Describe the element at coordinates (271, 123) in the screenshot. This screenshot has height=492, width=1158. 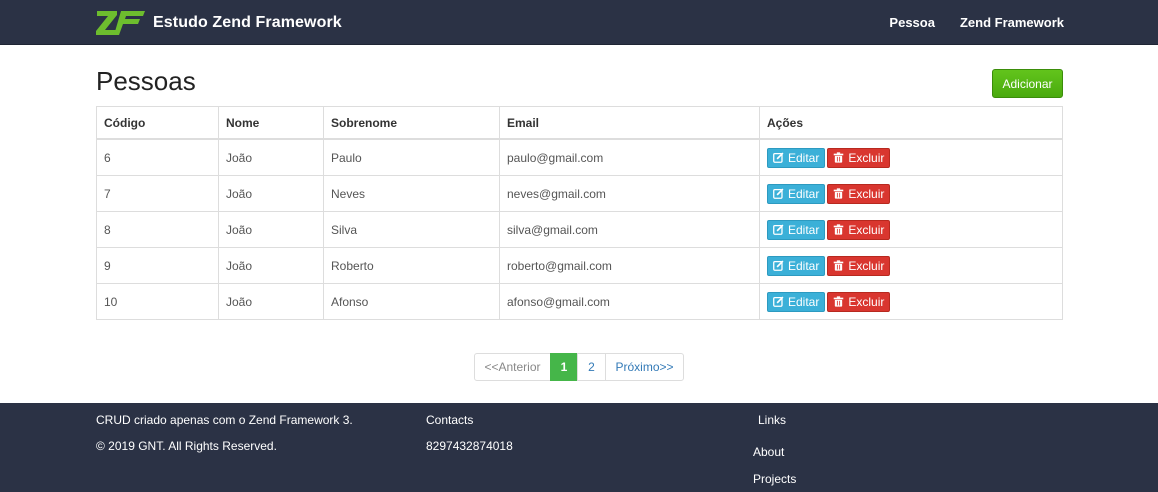
I see `column-header-nome: Nome` at that location.